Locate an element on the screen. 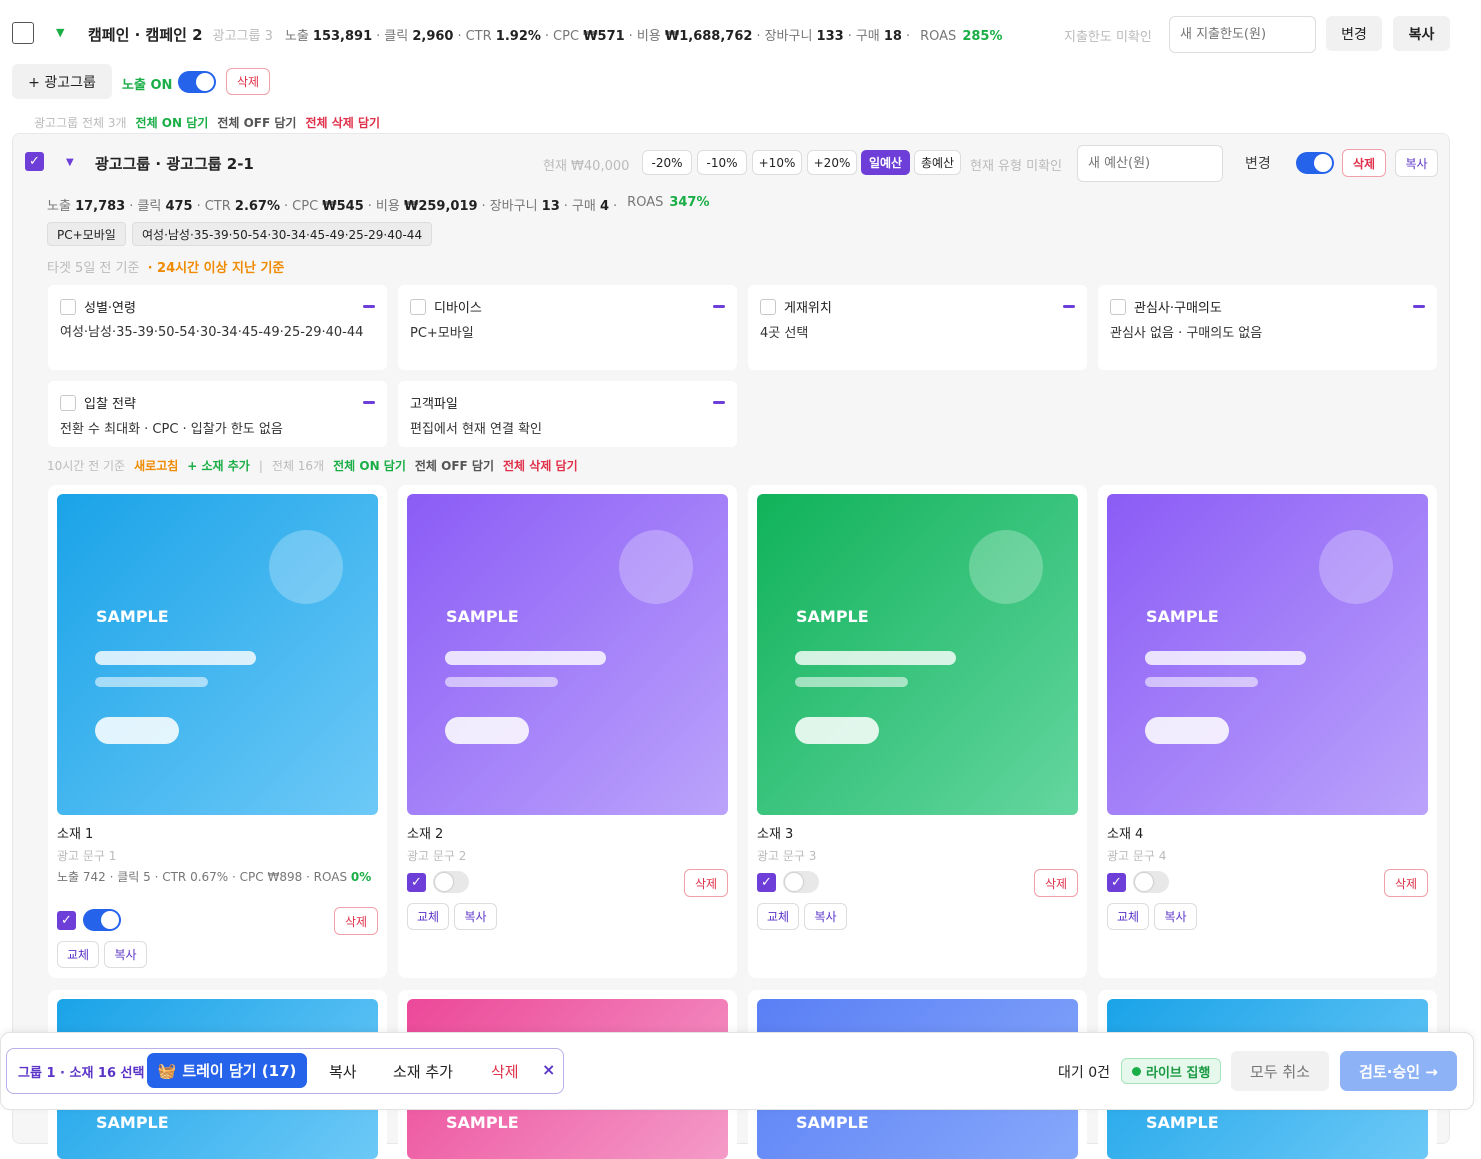 The width and height of the screenshot is (1481, 1159). budget-adjust-button: +20% is located at coordinates (832, 162).